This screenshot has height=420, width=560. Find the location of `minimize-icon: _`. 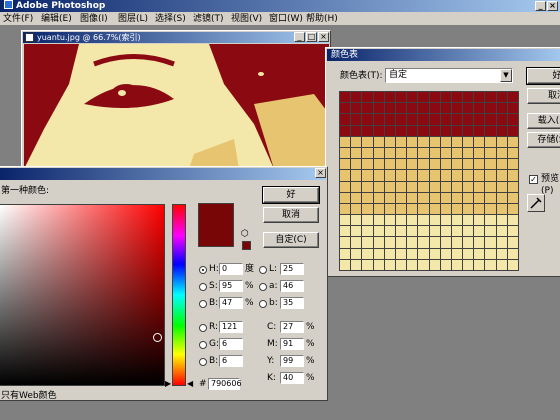

minimize-icon: _ is located at coordinates (540, 6).